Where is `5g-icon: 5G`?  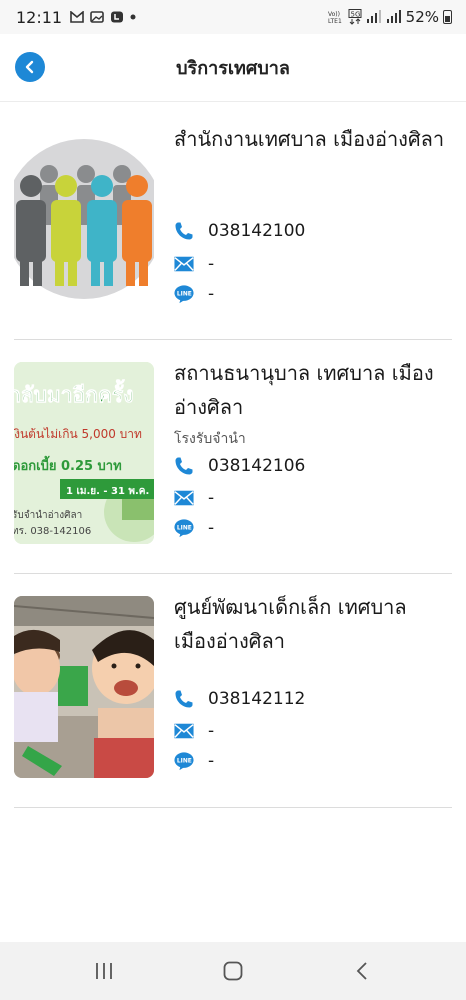 5g-icon: 5G is located at coordinates (355, 17).